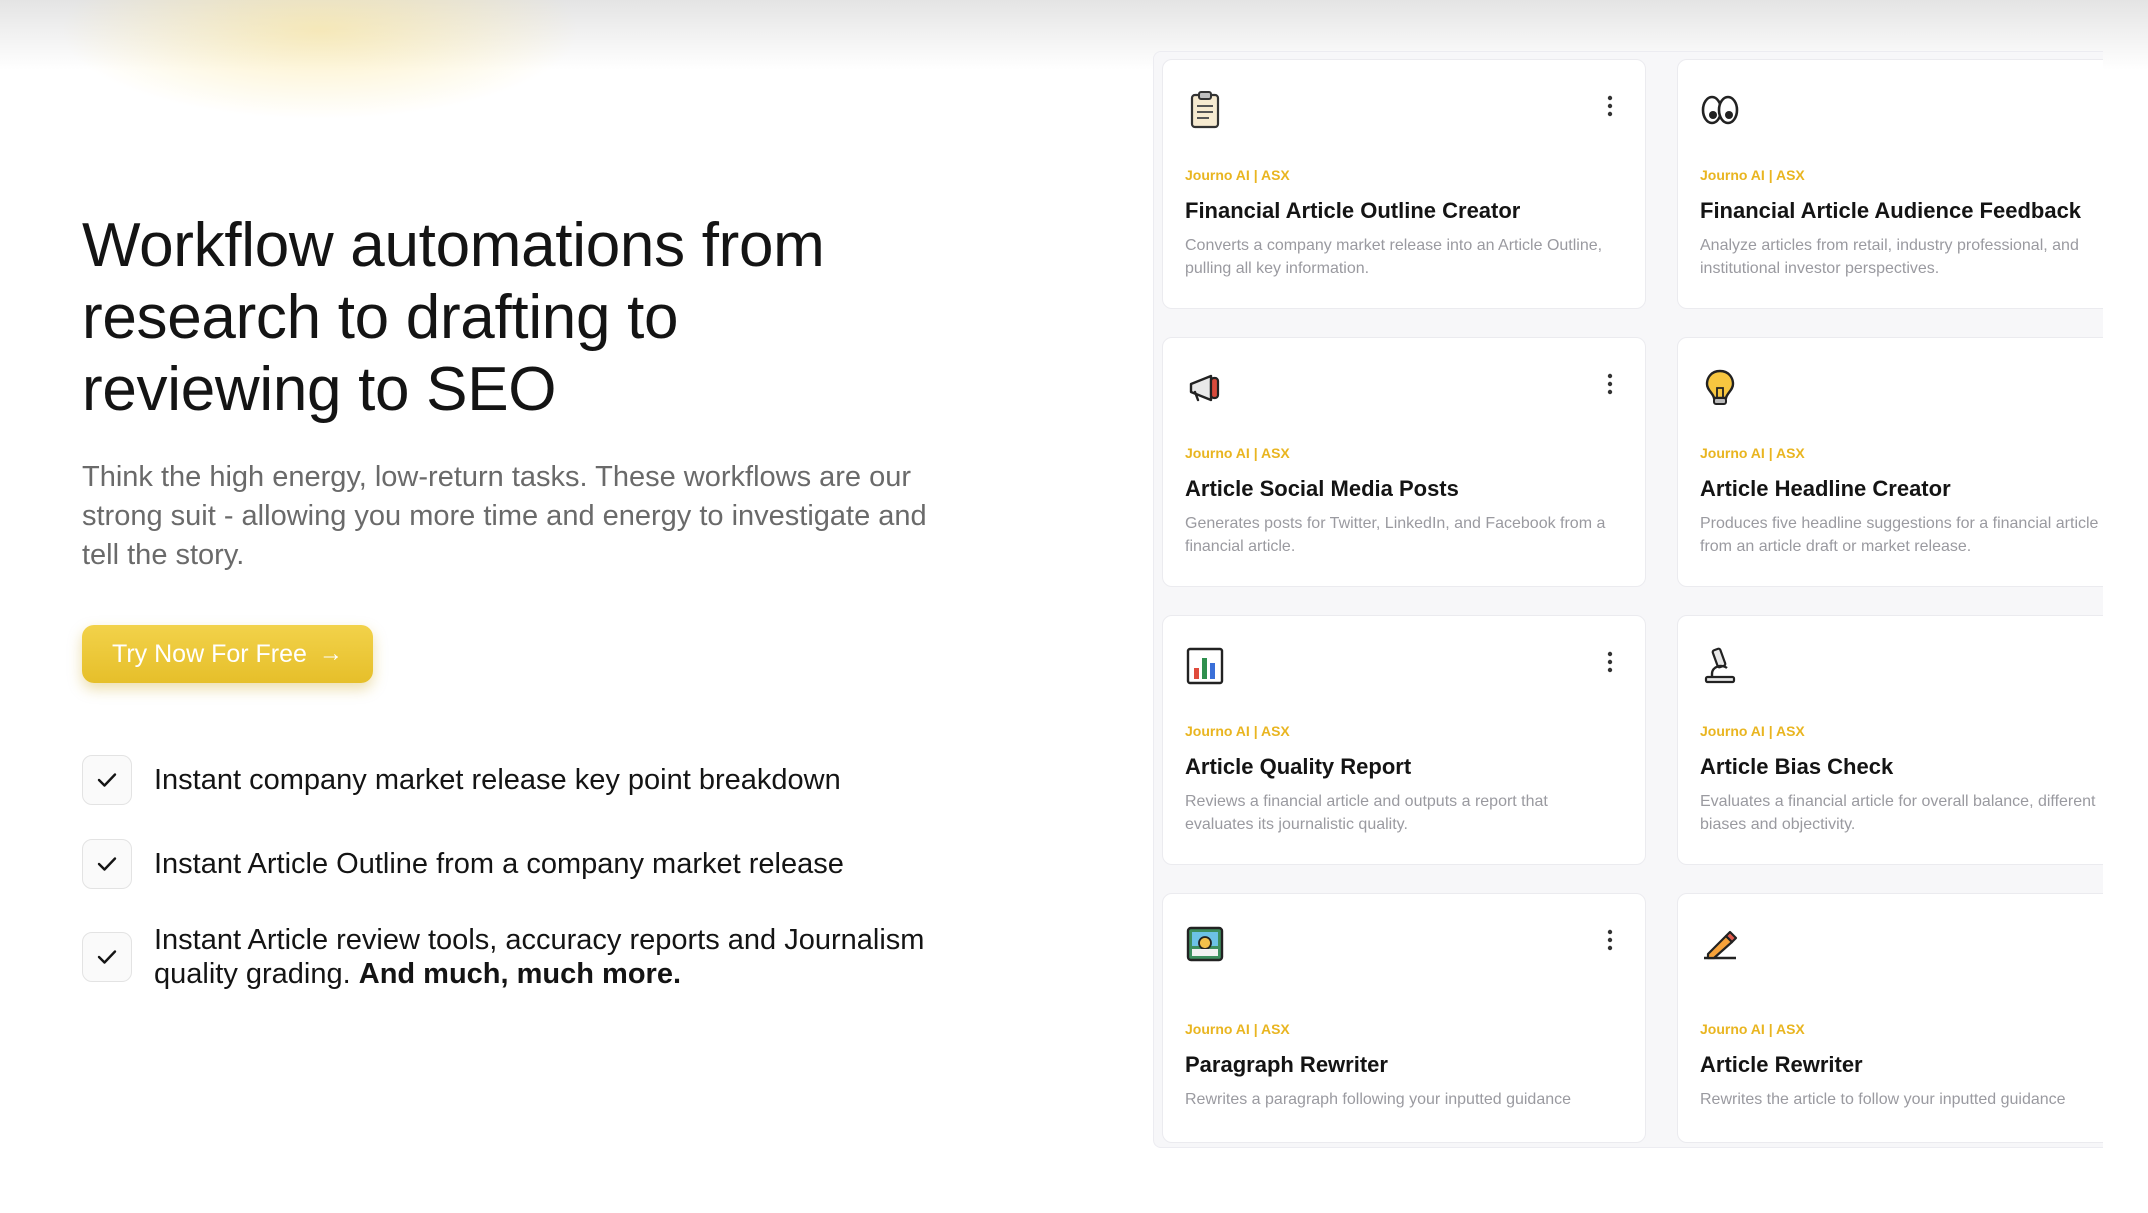  I want to click on try-now-label: Try Now For Free, so click(209, 653).